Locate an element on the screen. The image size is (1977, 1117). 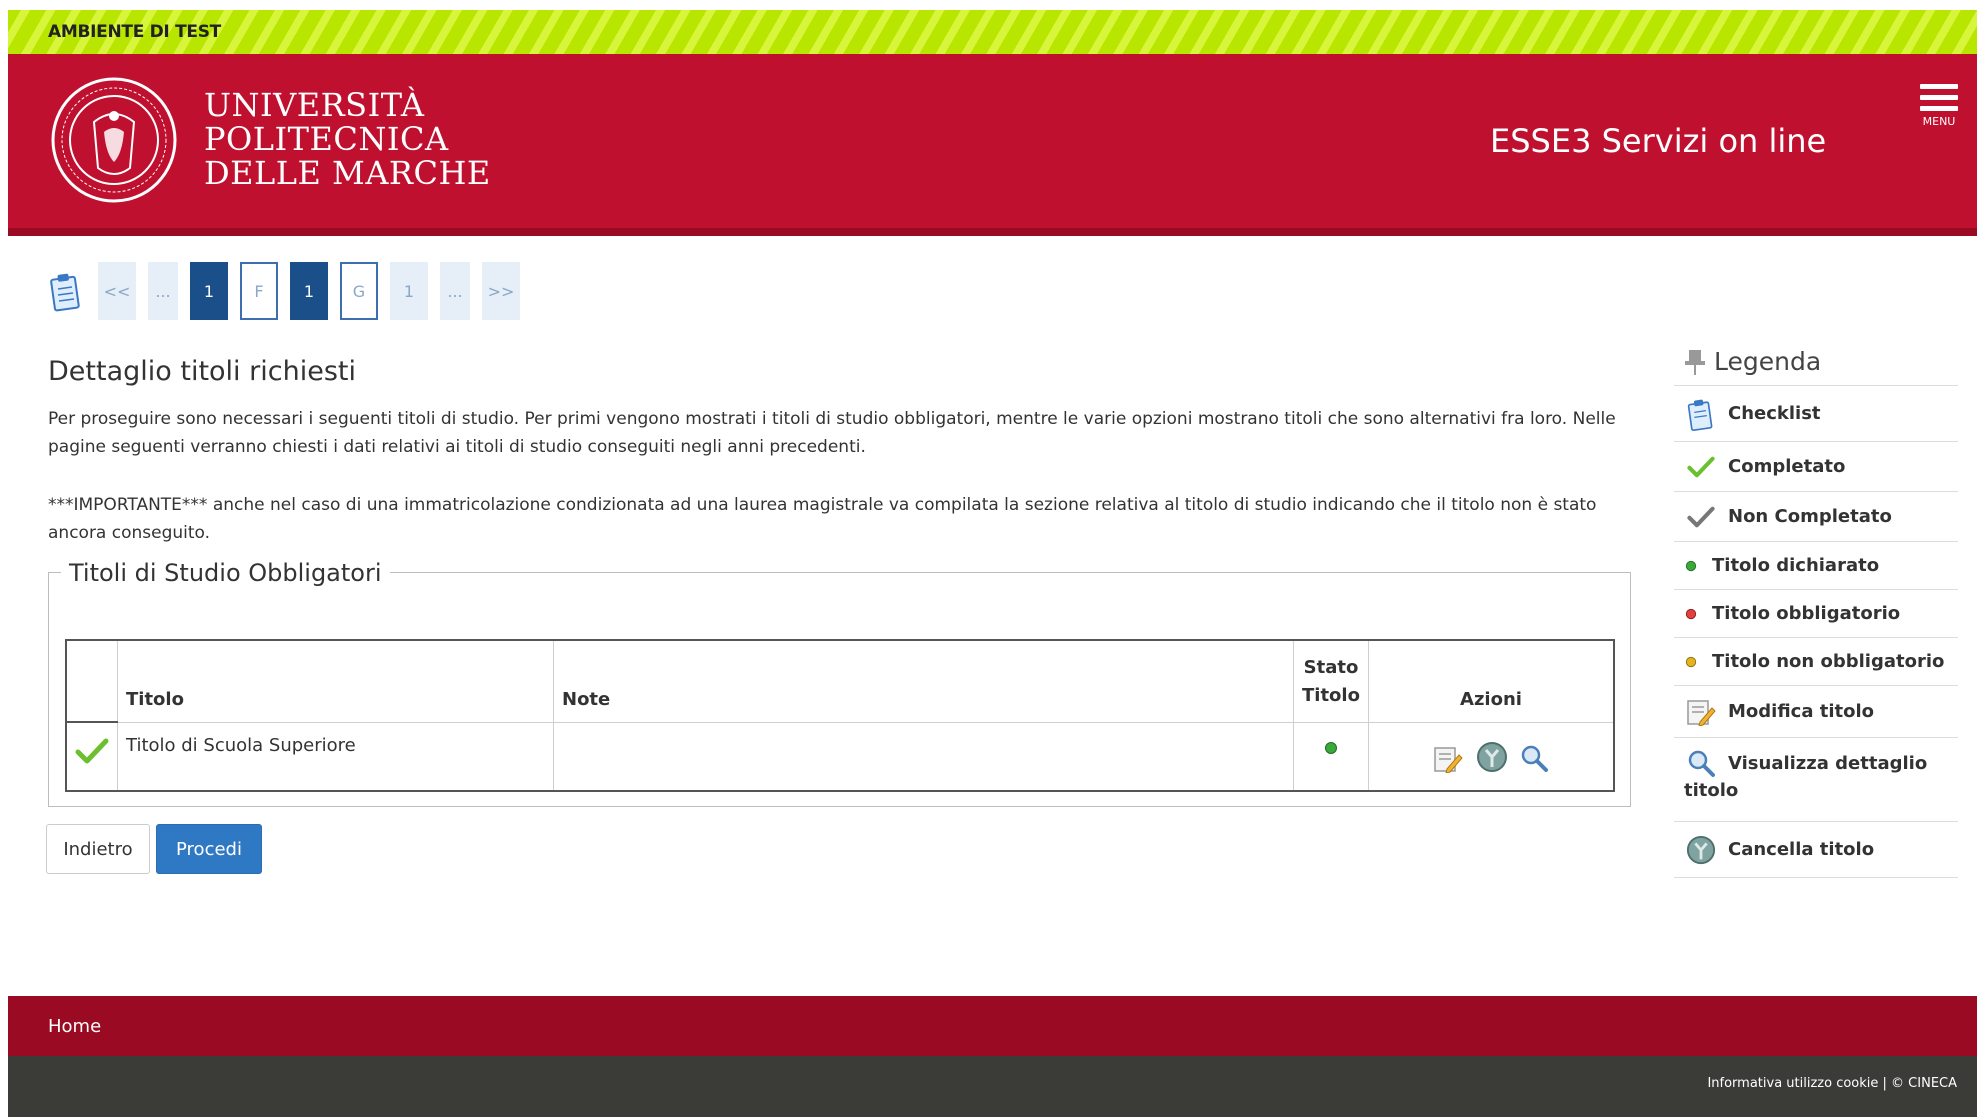
step-1-active: 1 is located at coordinates (209, 291).